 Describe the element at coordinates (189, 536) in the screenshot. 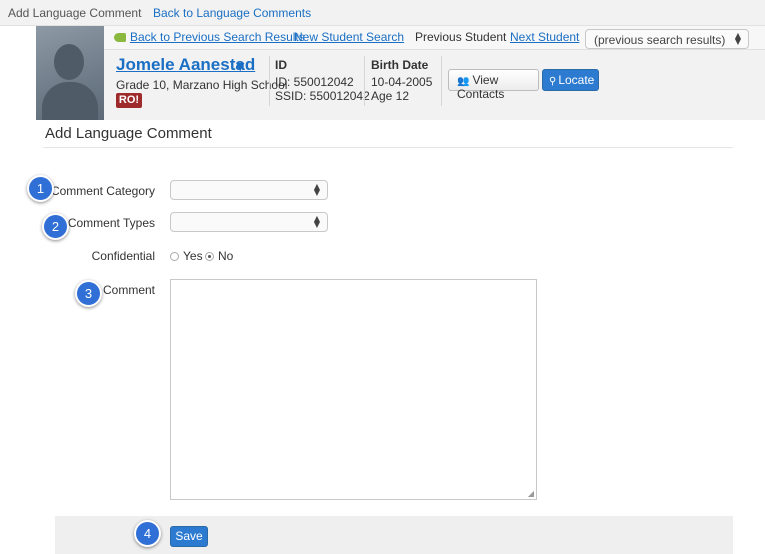

I see `save-button: Save` at that location.